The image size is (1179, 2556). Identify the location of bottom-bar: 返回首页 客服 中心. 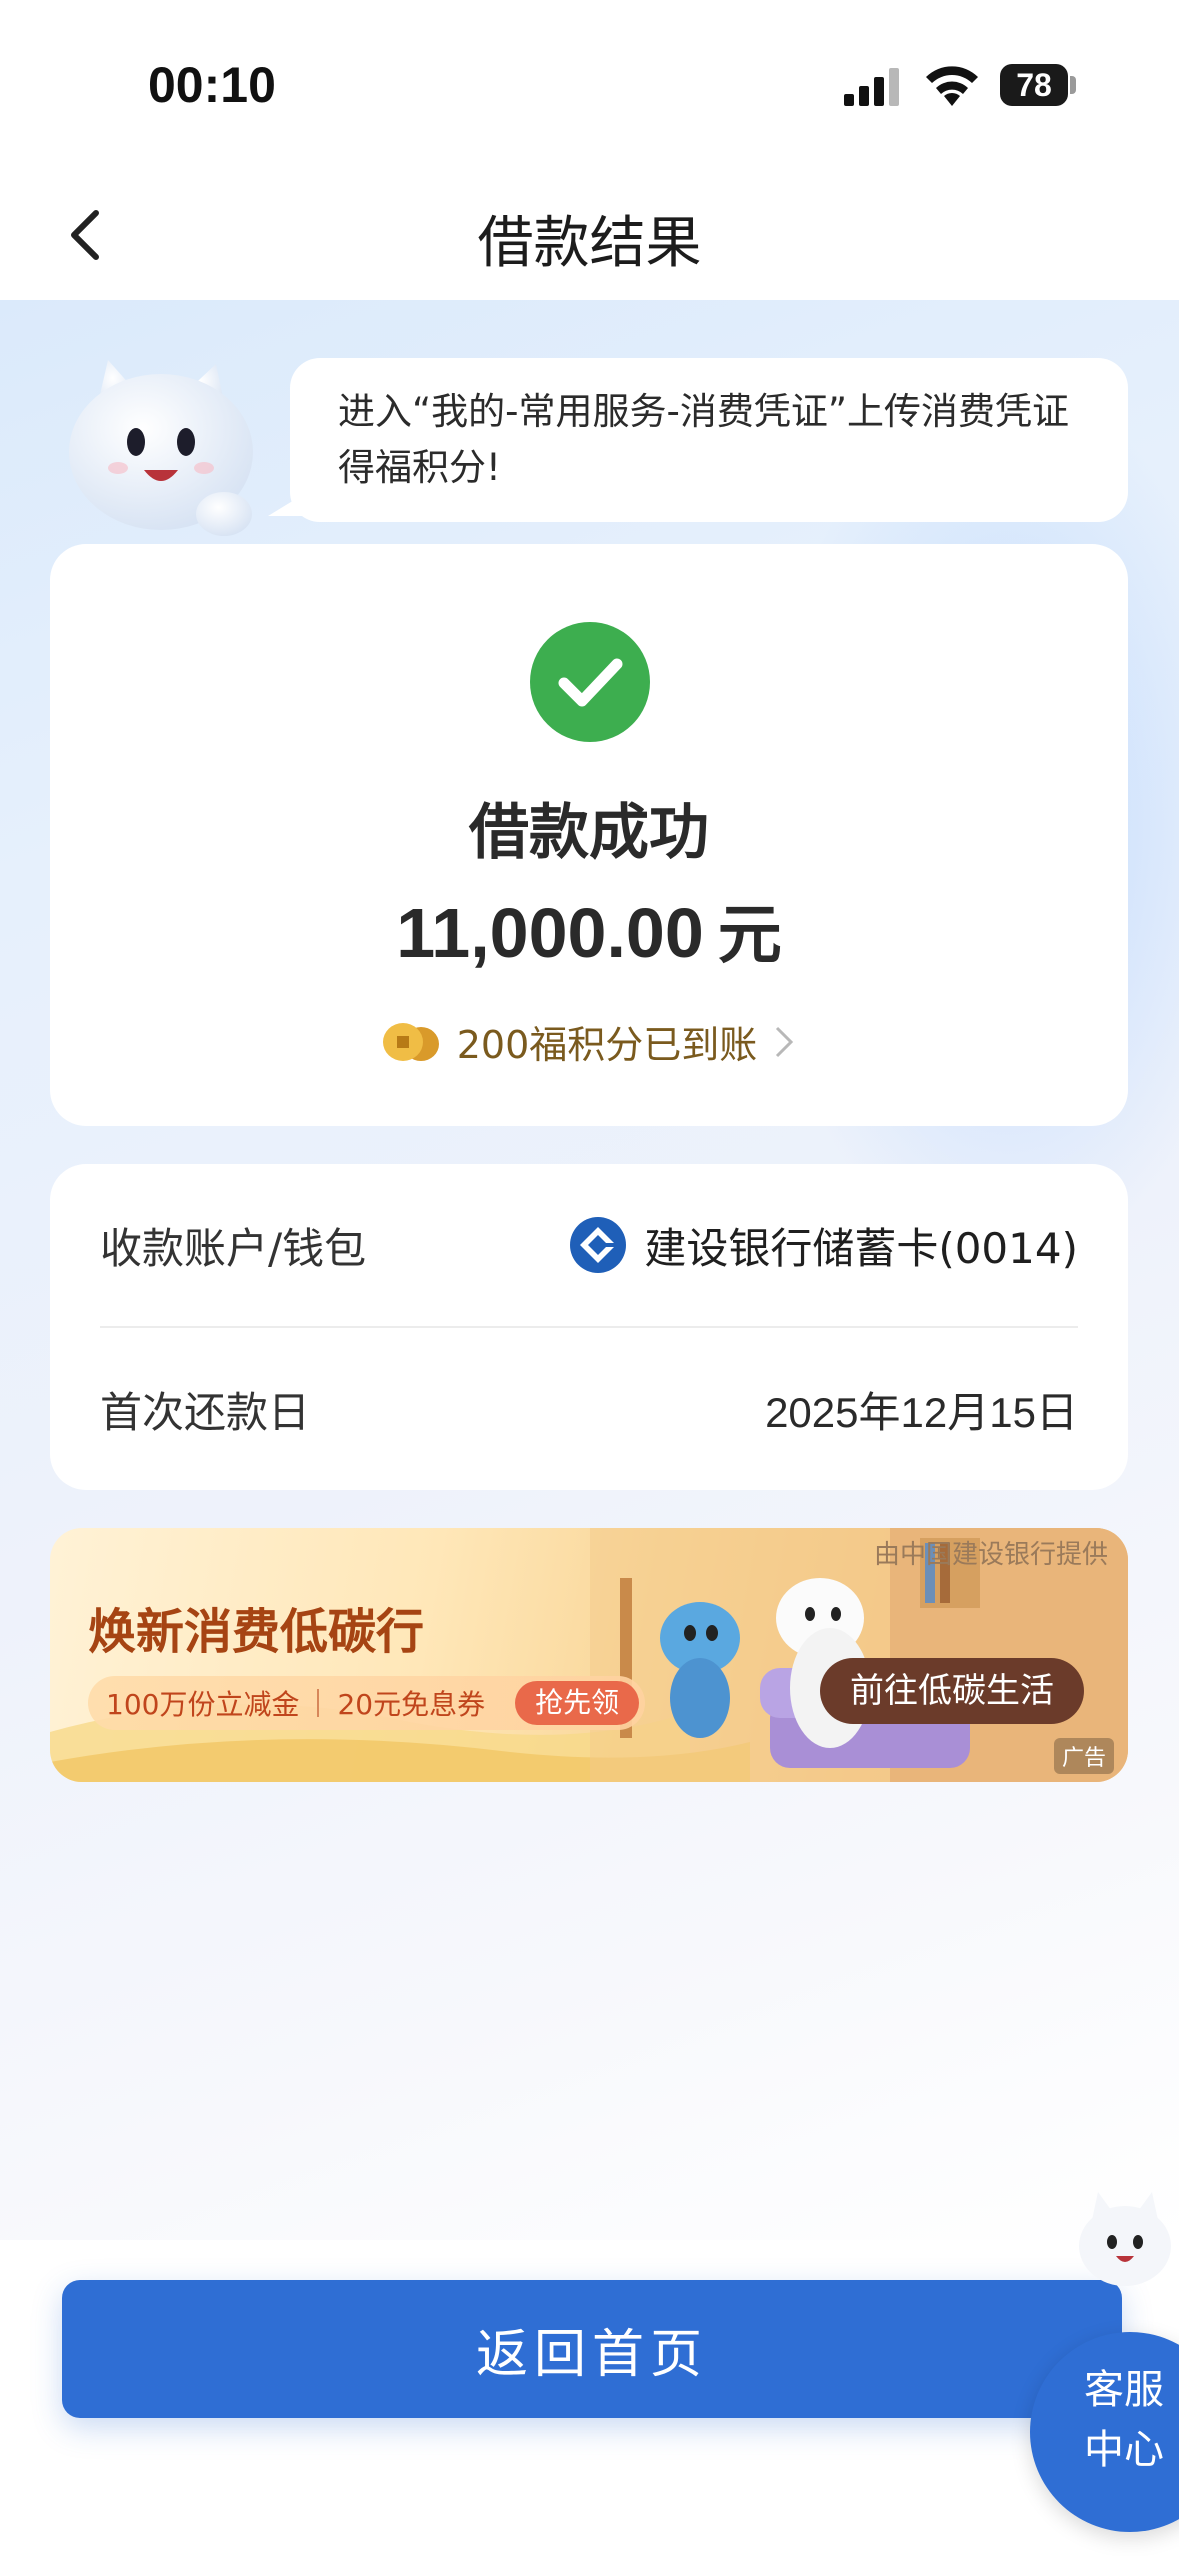
(589, 2374).